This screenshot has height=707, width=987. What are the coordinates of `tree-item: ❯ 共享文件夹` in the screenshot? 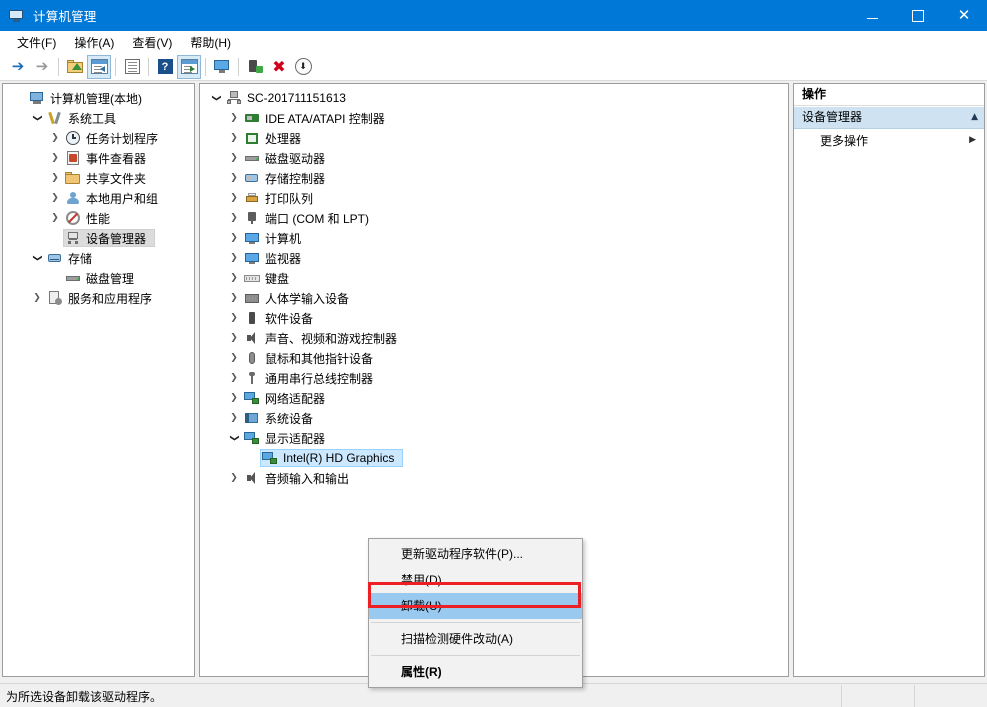 It's located at (98, 178).